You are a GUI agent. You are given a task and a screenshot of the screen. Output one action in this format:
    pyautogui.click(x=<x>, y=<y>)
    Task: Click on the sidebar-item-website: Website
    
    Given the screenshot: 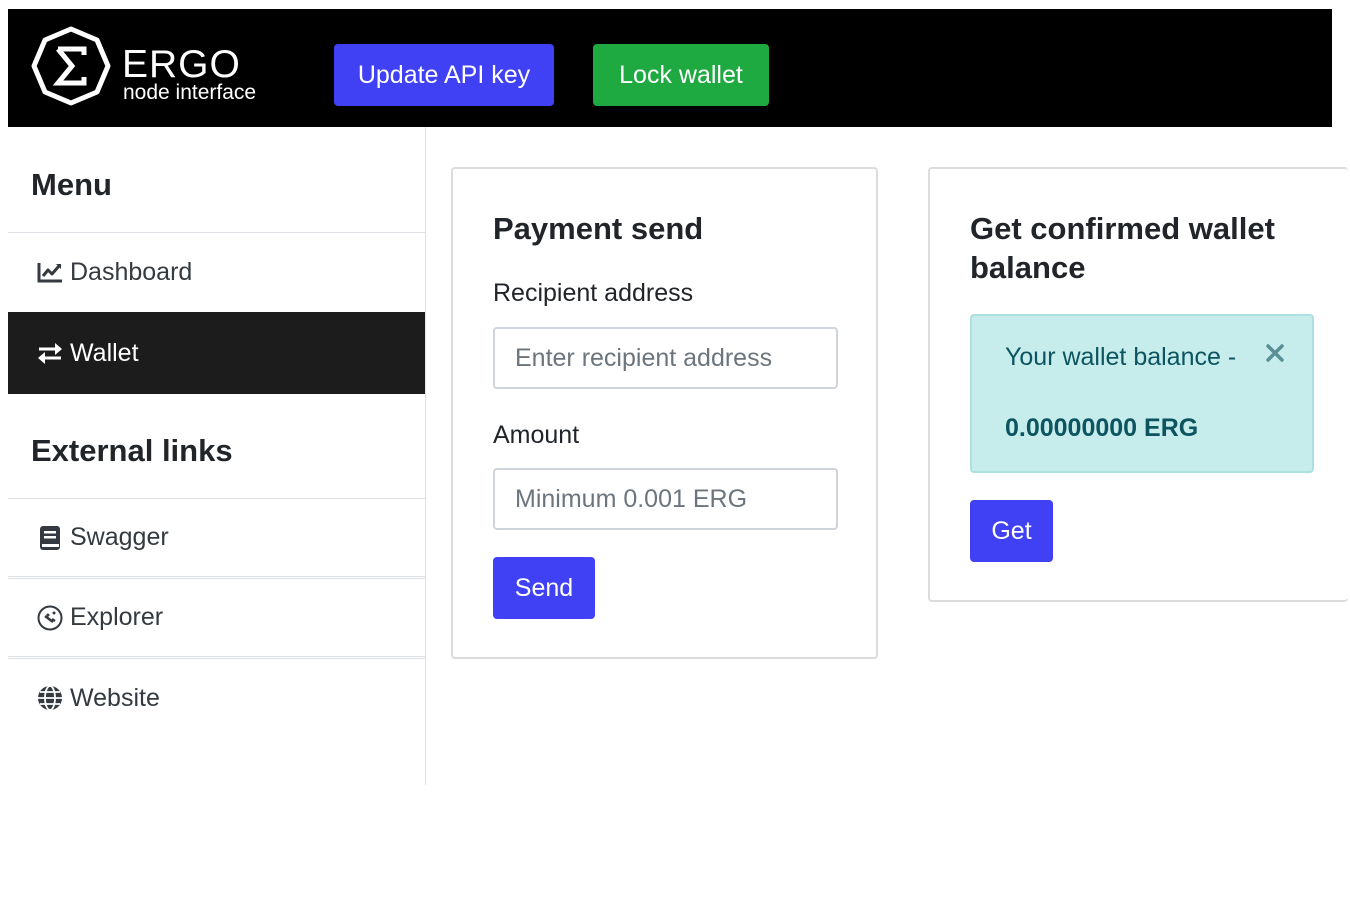 What is the action you would take?
    pyautogui.click(x=216, y=697)
    